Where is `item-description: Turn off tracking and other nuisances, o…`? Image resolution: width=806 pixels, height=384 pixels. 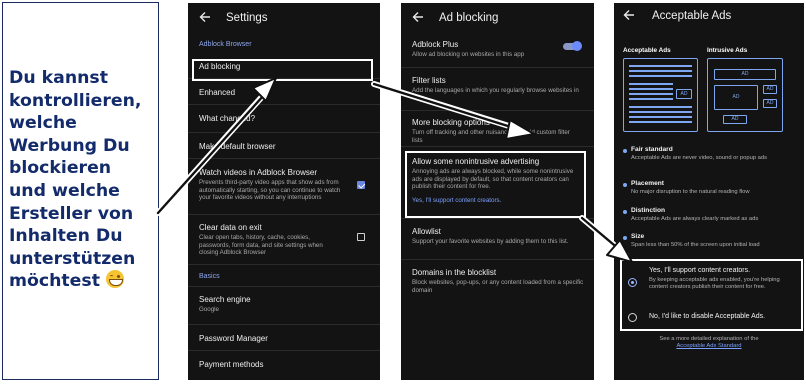
item-description: Turn off tracking and other nuisances, o… is located at coordinates (491, 136).